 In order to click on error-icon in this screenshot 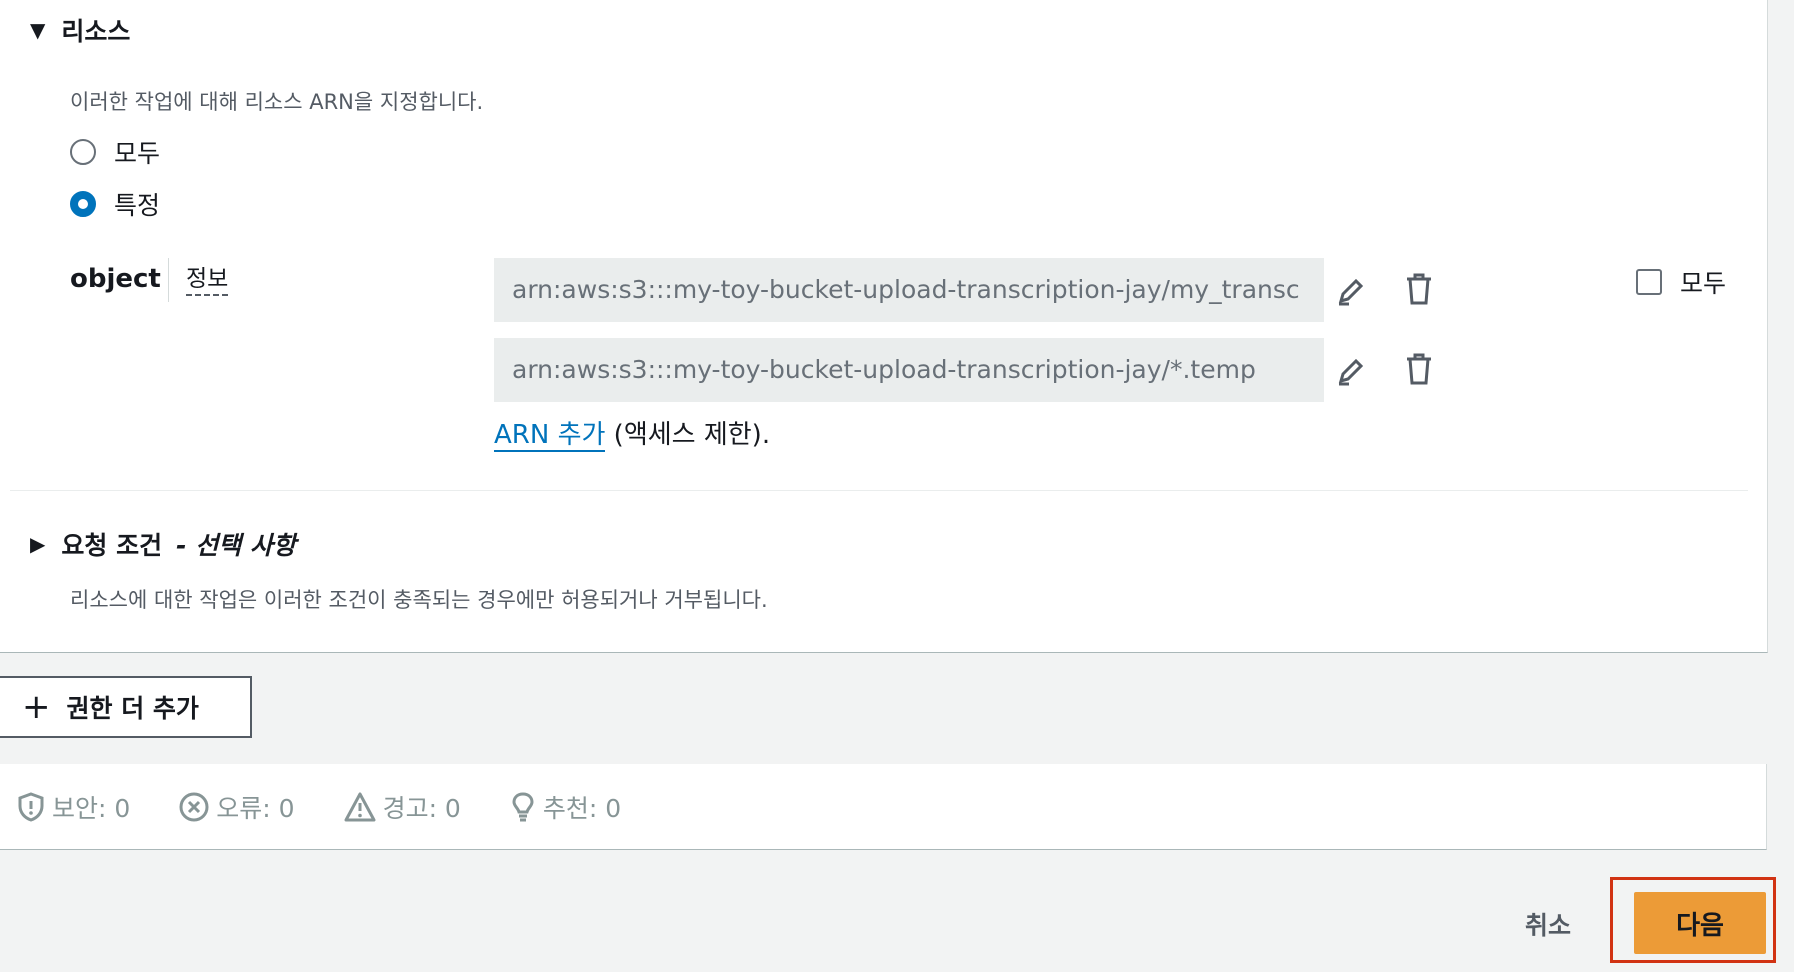, I will do `click(194, 806)`.